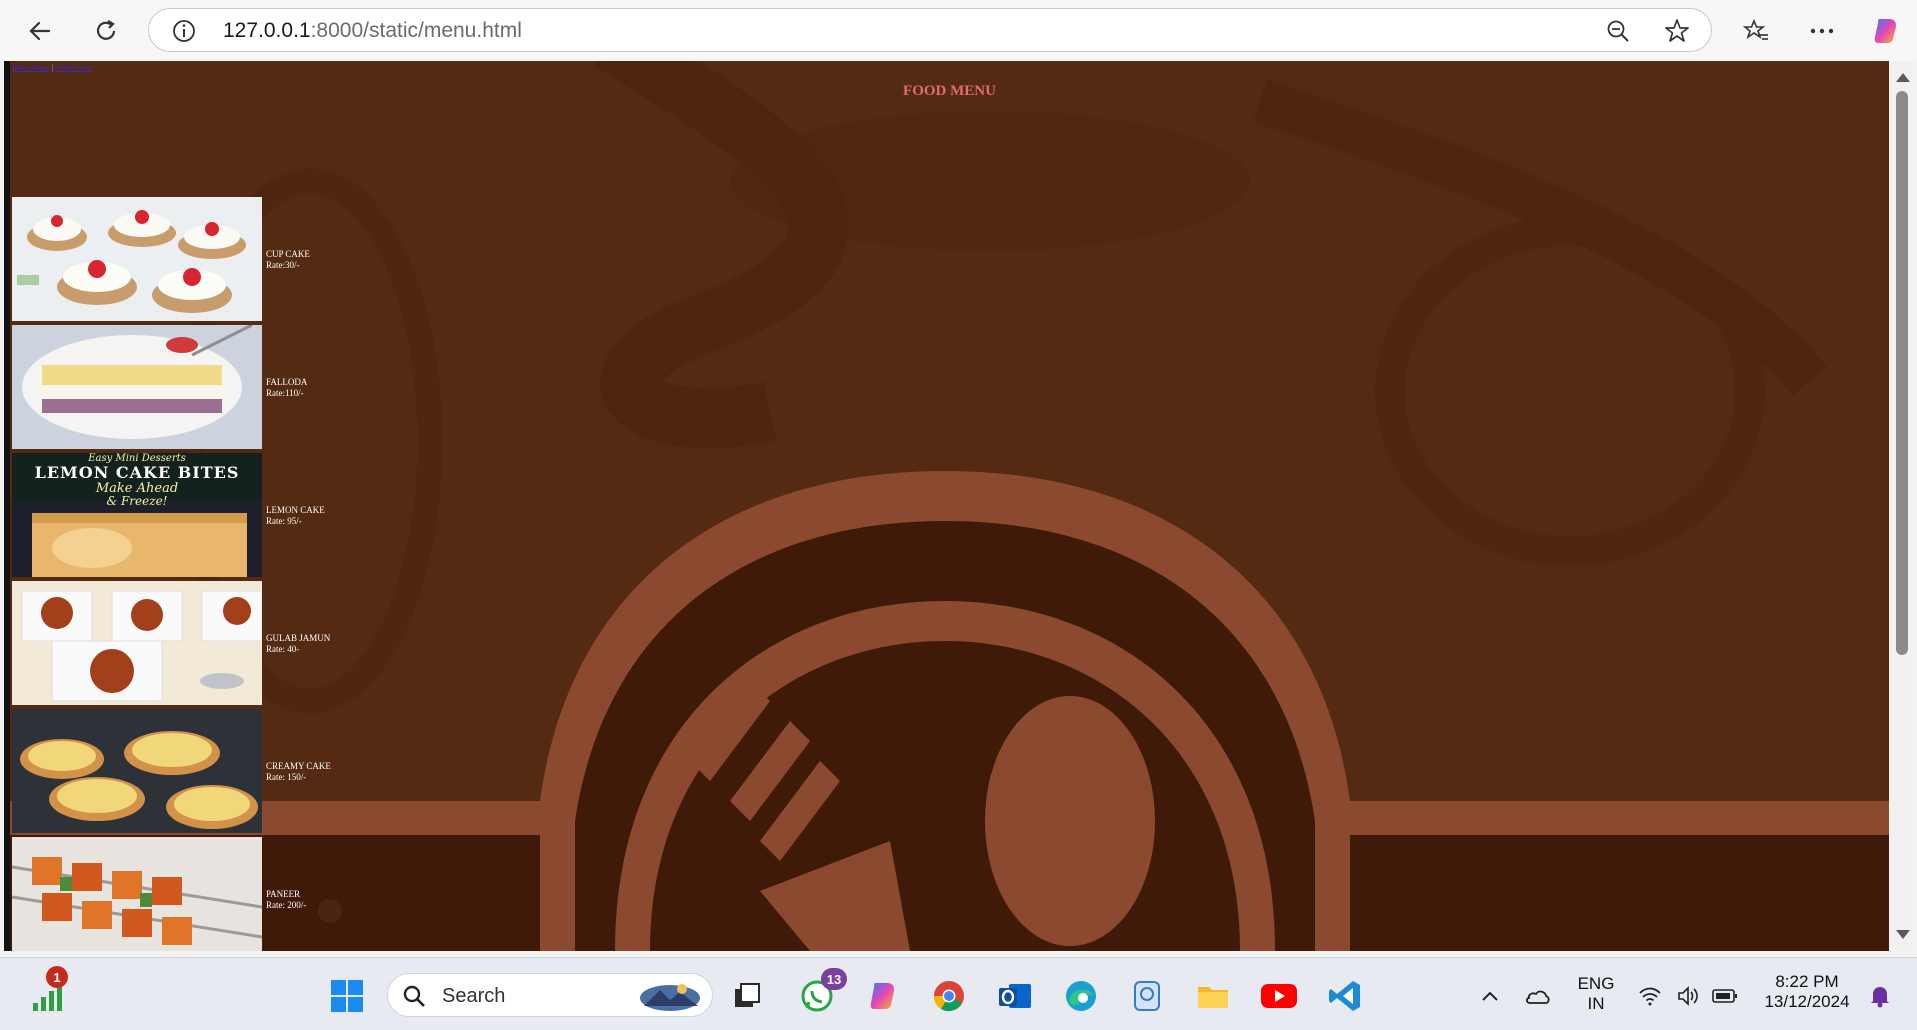 The image size is (1917, 1030). I want to click on chrome-button, so click(949, 996).